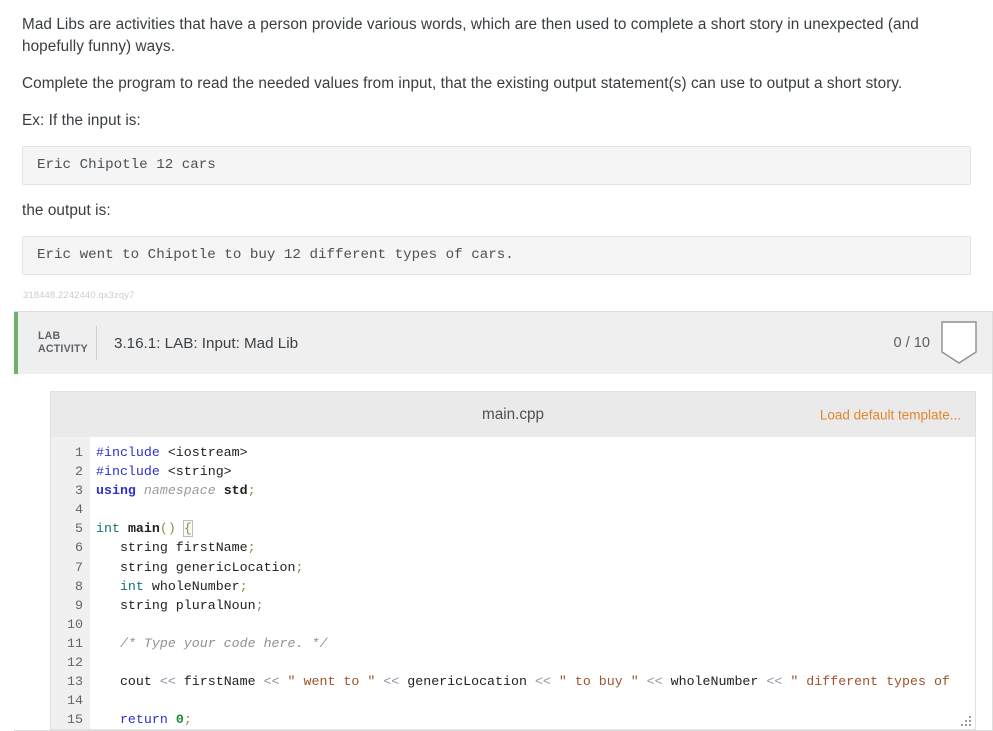 This screenshot has width=993, height=731. What do you see at coordinates (207, 452) in the screenshot?
I see `code-token: <iostream>` at bounding box center [207, 452].